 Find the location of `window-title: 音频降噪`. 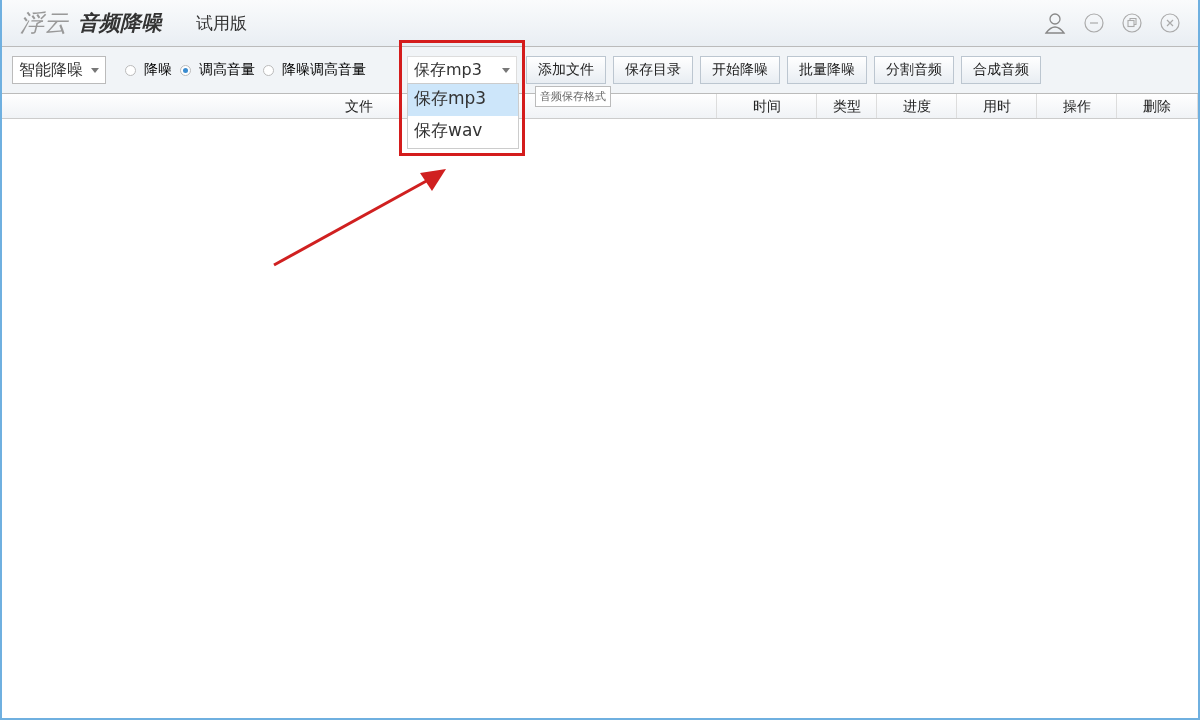

window-title: 音频降噪 is located at coordinates (120, 23).